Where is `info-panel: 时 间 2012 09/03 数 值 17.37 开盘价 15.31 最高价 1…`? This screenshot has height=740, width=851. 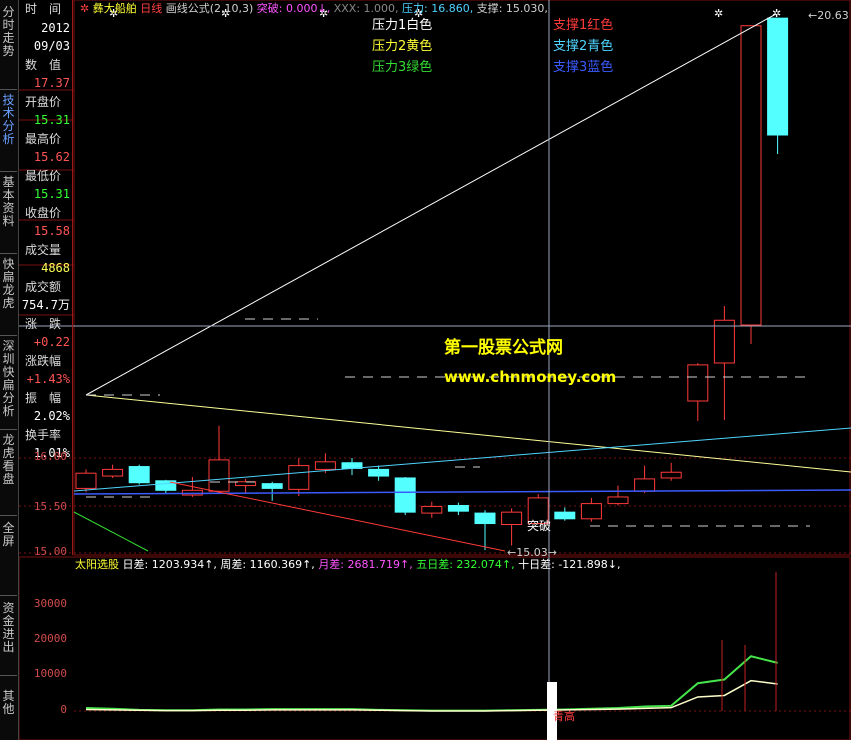 info-panel: 时 间 2012 09/03 数 值 17.37 开盘价 15.31 最高价 1… is located at coordinates (46, 277).